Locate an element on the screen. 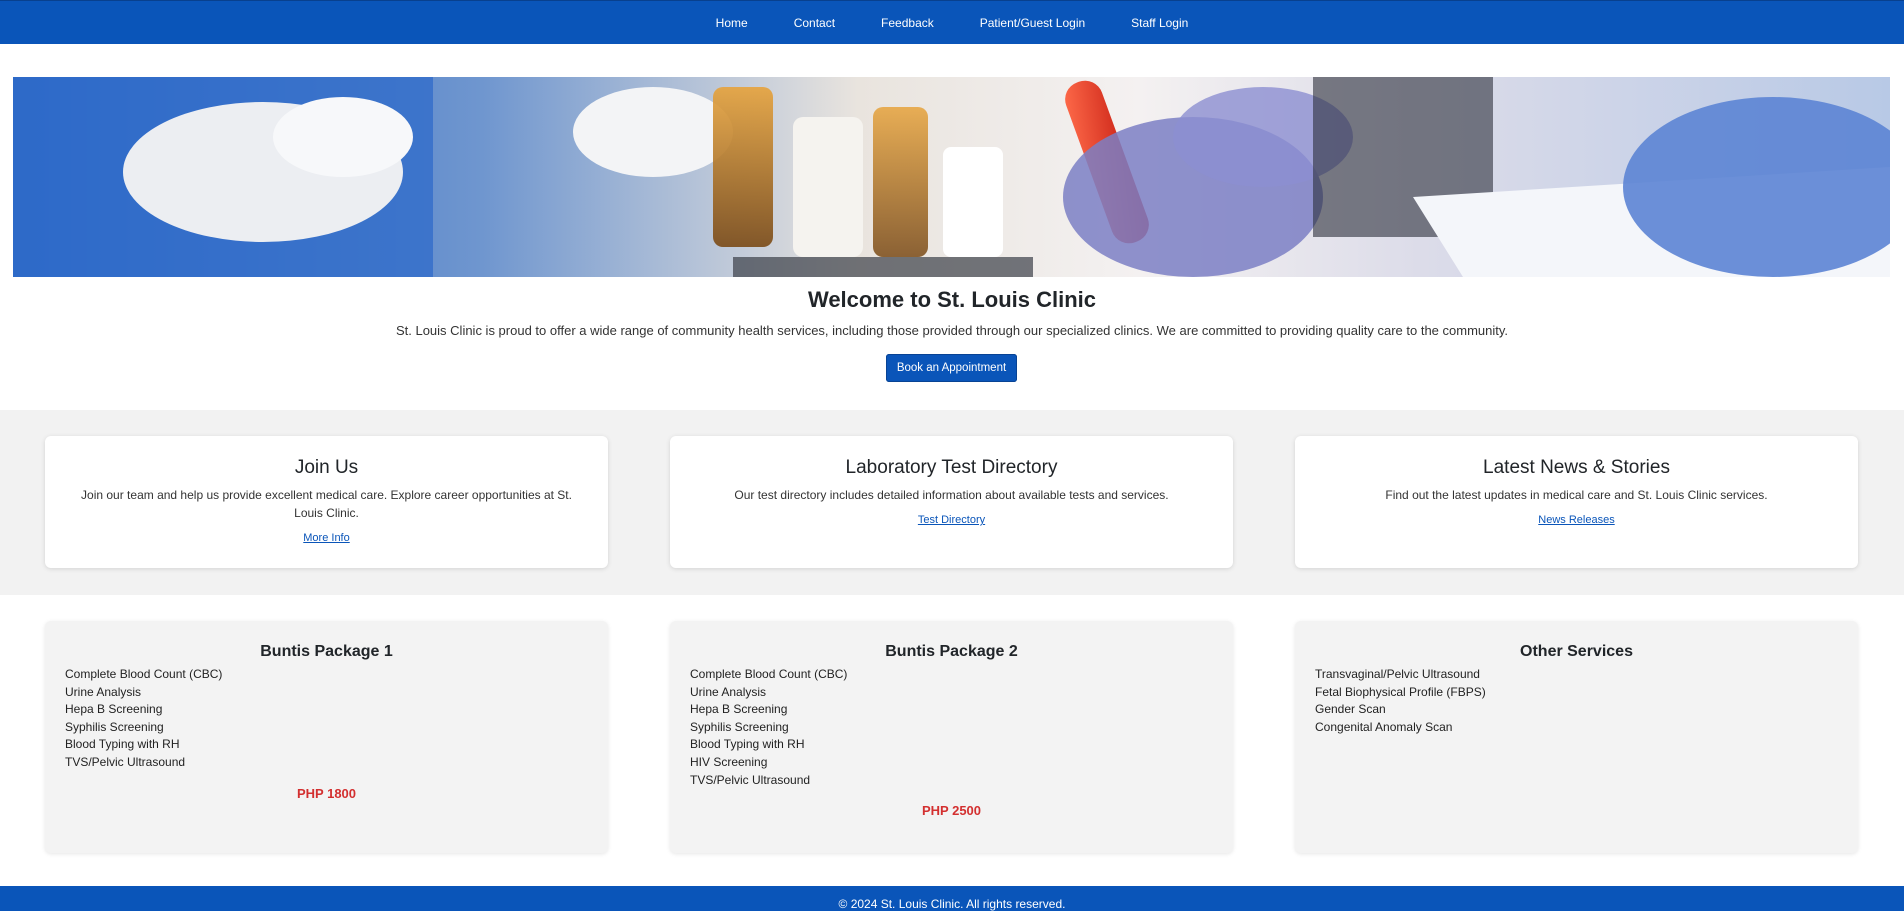 The image size is (1904, 911). nav-patient-guest-login: Patient/Guest Login is located at coordinates (1032, 23).